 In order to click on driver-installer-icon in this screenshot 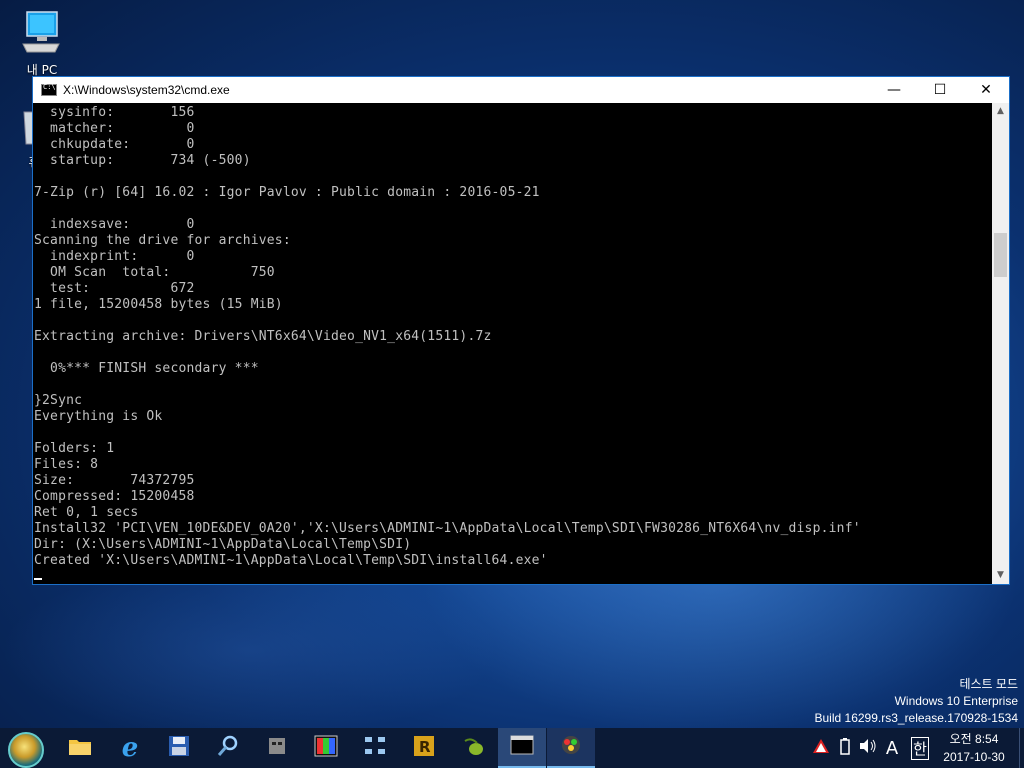, I will do `click(571, 747)`.